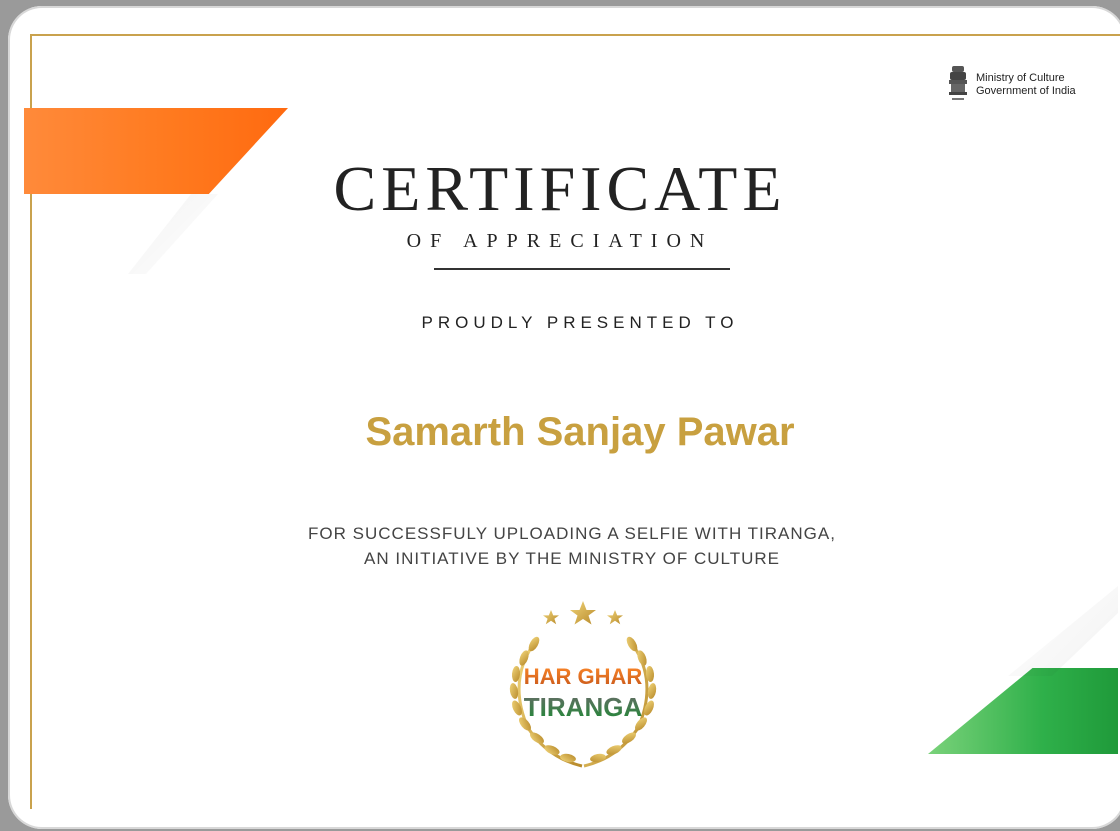 This screenshot has width=1120, height=831. I want to click on gold-border-top, so click(575, 35).